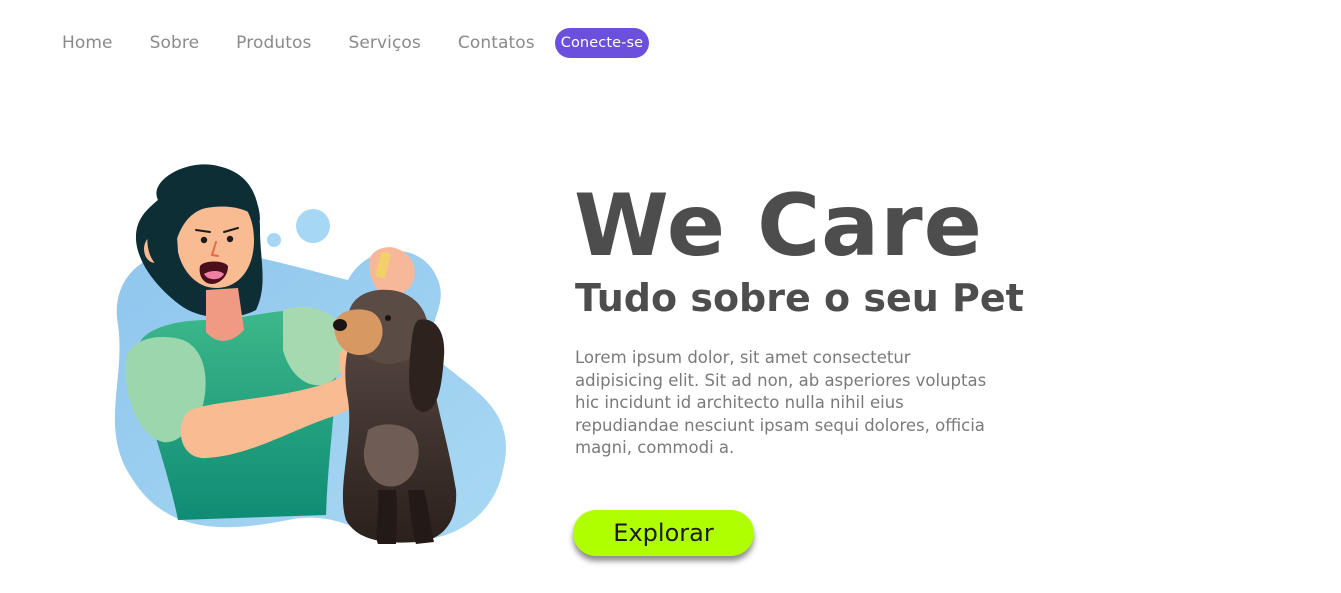 The height and width of the screenshot is (593, 1341). Describe the element at coordinates (602, 43) in the screenshot. I see `connect-button: Conecte-se` at that location.